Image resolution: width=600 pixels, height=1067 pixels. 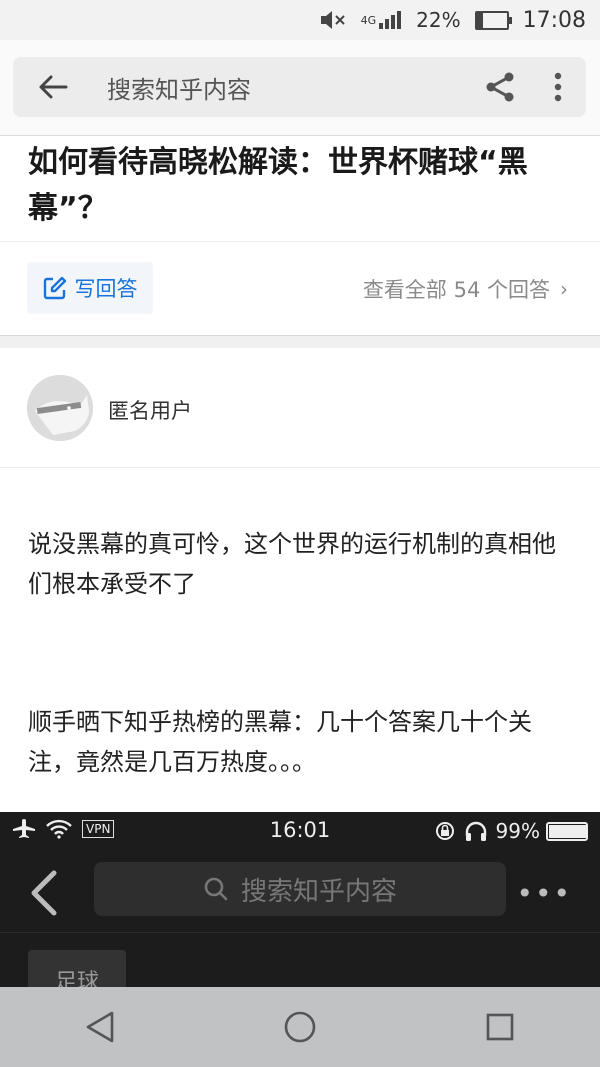 What do you see at coordinates (500, 1027) in the screenshot?
I see `nav-recents-icon` at bounding box center [500, 1027].